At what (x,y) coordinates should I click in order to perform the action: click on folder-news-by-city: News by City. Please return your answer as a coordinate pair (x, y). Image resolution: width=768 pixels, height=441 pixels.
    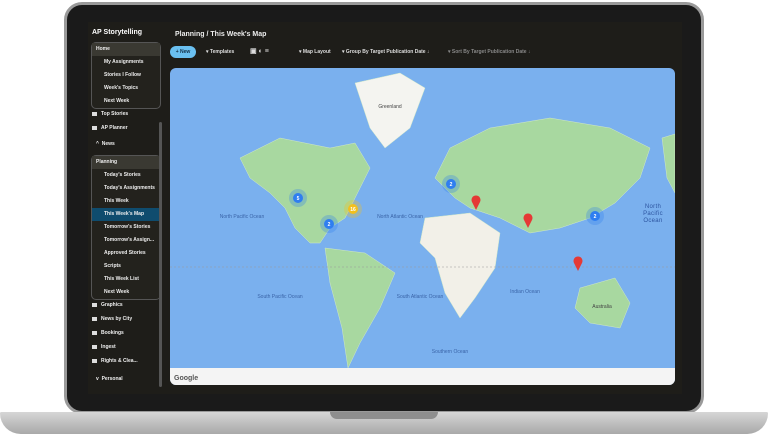
    Looking at the image, I should click on (112, 319).